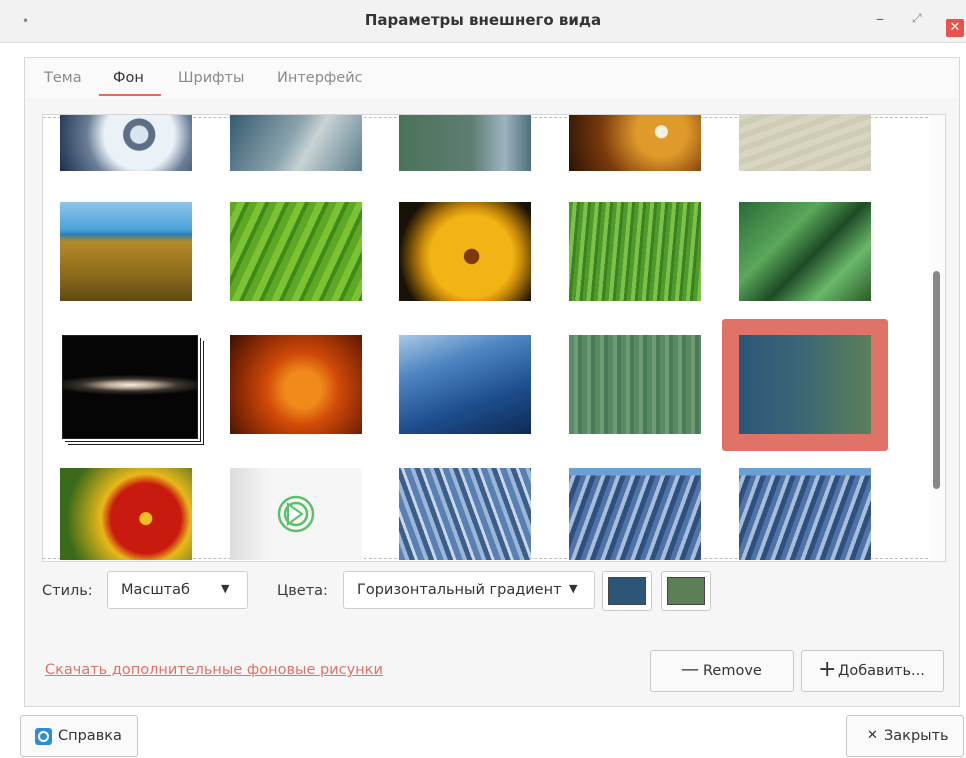  Describe the element at coordinates (690, 669) in the screenshot. I see `minus-icon: —` at that location.